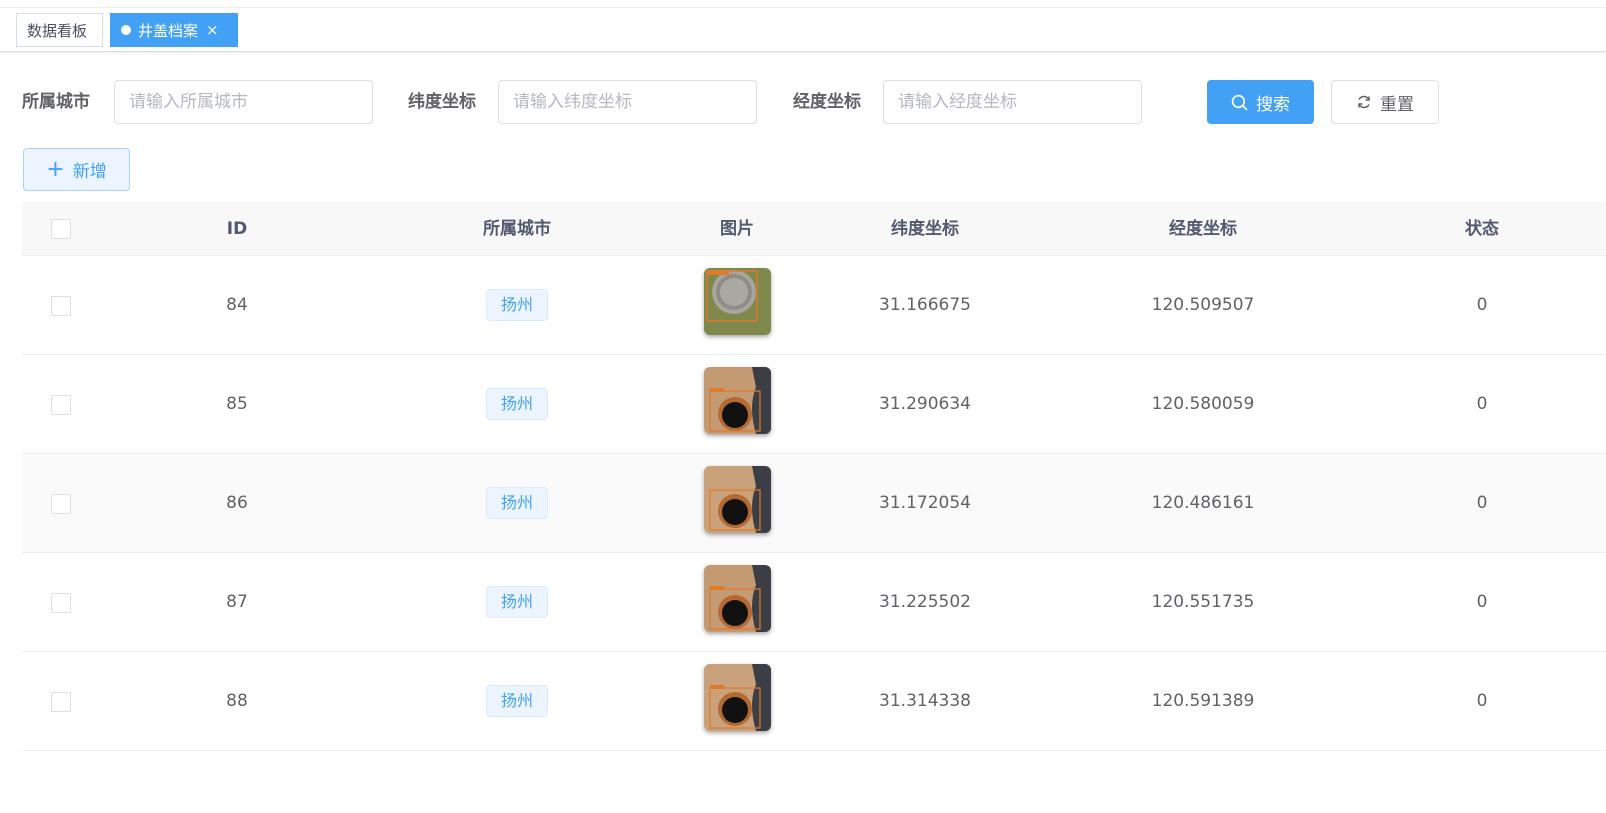 This screenshot has width=1606, height=813. What do you see at coordinates (237, 602) in the screenshot?
I see `cell-id: 87` at bounding box center [237, 602].